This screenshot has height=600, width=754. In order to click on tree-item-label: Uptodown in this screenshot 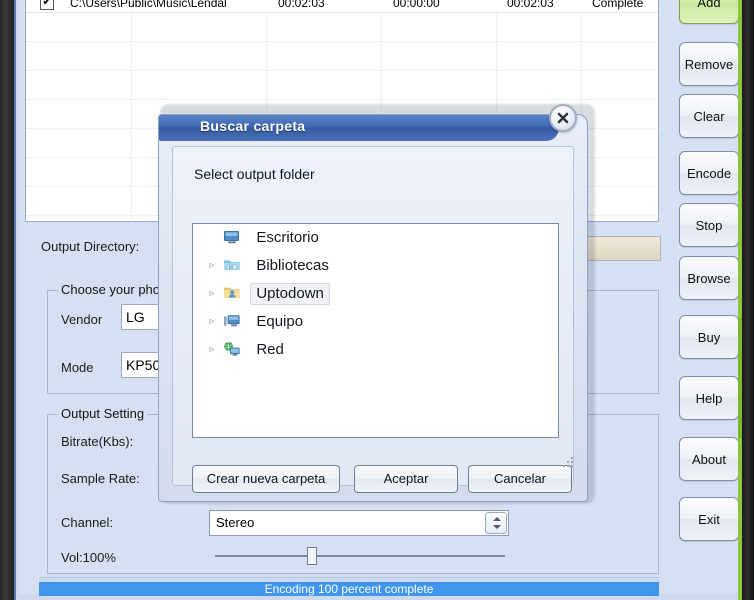, I will do `click(290, 294)`.